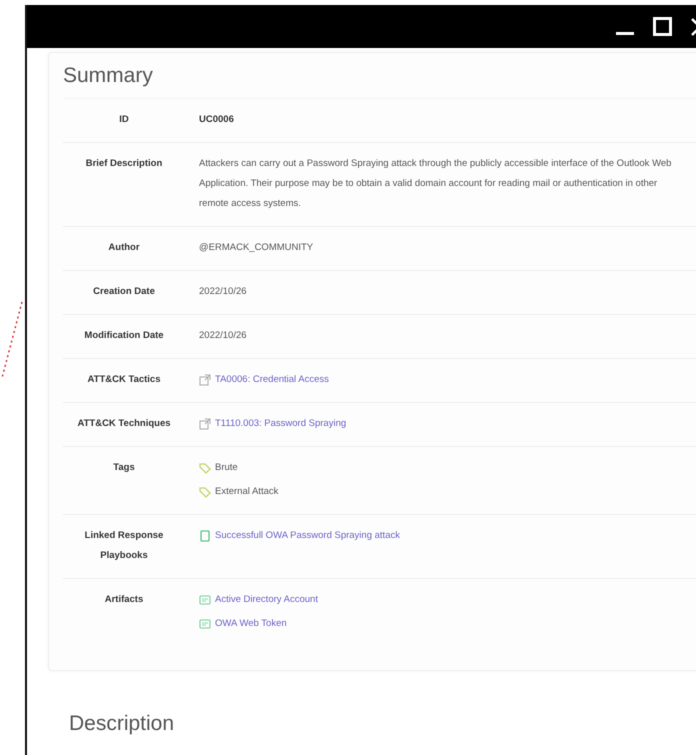 This screenshot has height=755, width=696. I want to click on field-value: UC0006, so click(216, 120).